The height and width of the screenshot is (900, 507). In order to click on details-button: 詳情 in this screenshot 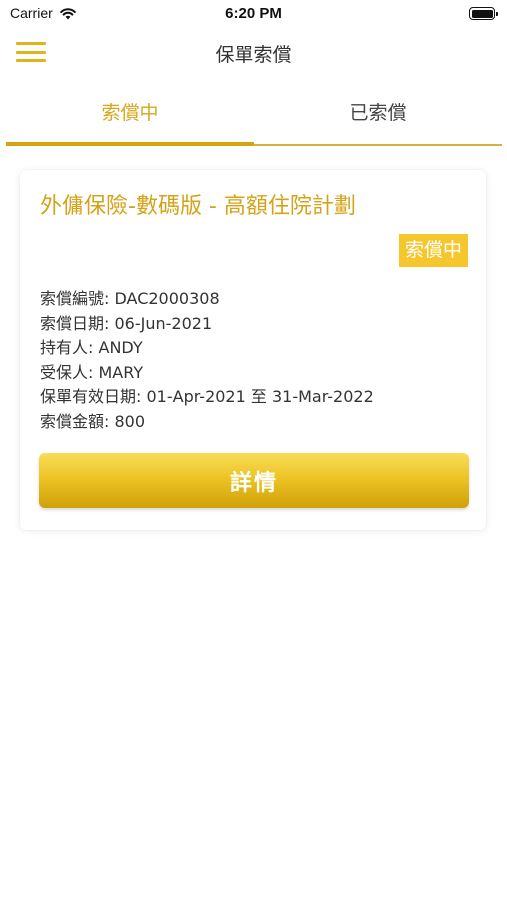, I will do `click(254, 480)`.